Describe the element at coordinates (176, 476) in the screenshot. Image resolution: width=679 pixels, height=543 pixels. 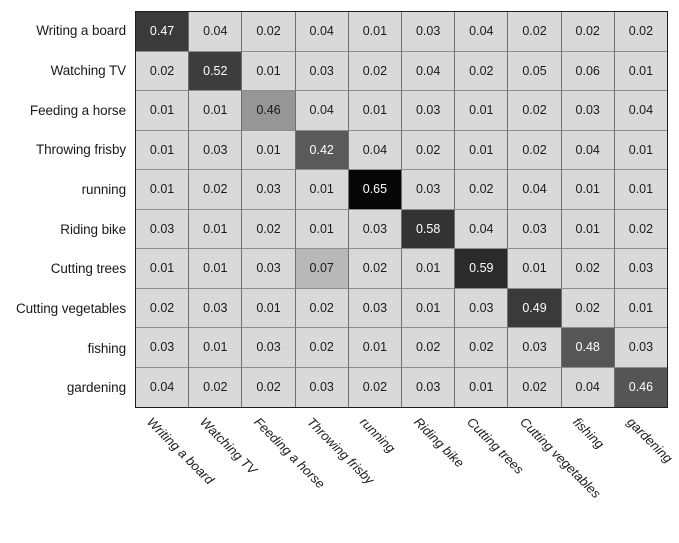
I see `column-label-slot: Writing a board` at that location.